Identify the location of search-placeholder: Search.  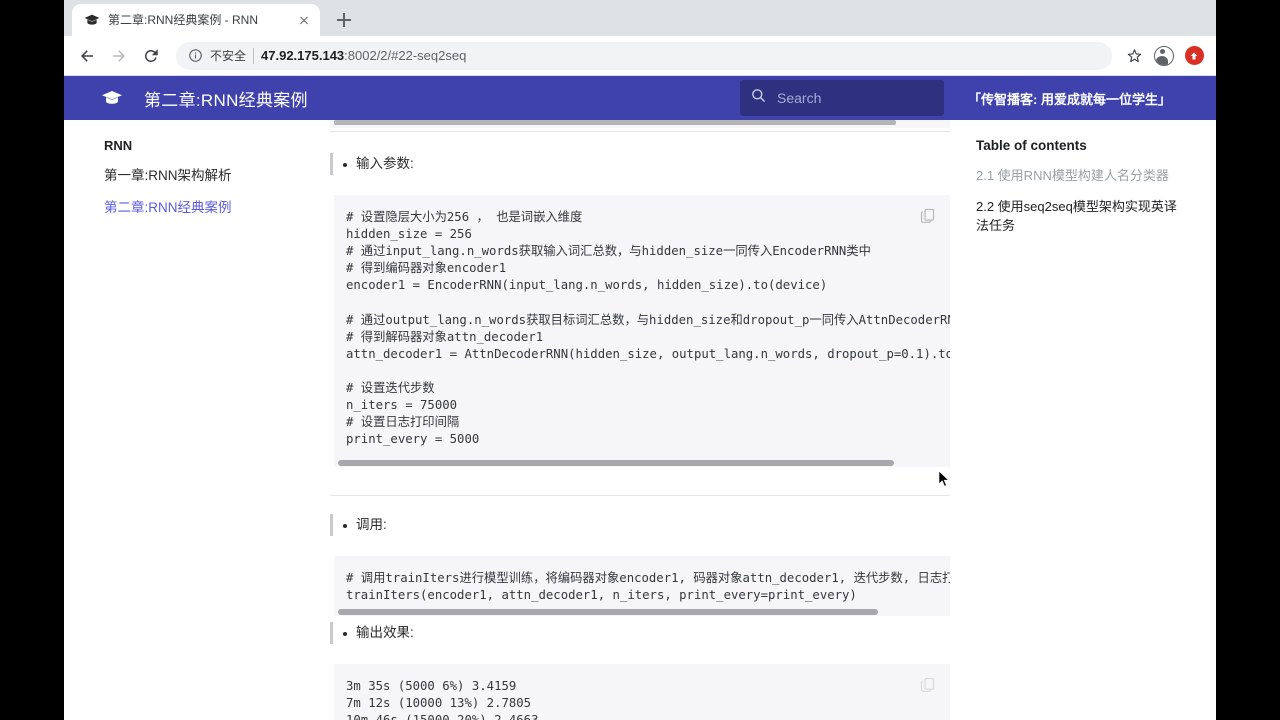
(799, 98).